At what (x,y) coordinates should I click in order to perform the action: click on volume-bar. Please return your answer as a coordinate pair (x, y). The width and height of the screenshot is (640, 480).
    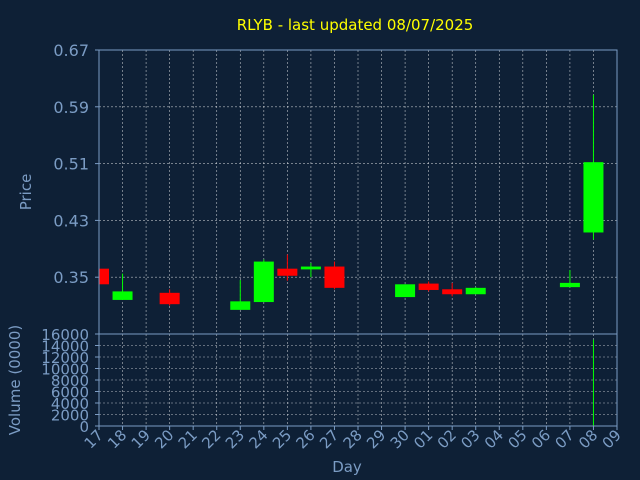
    Looking at the image, I should click on (593, 382).